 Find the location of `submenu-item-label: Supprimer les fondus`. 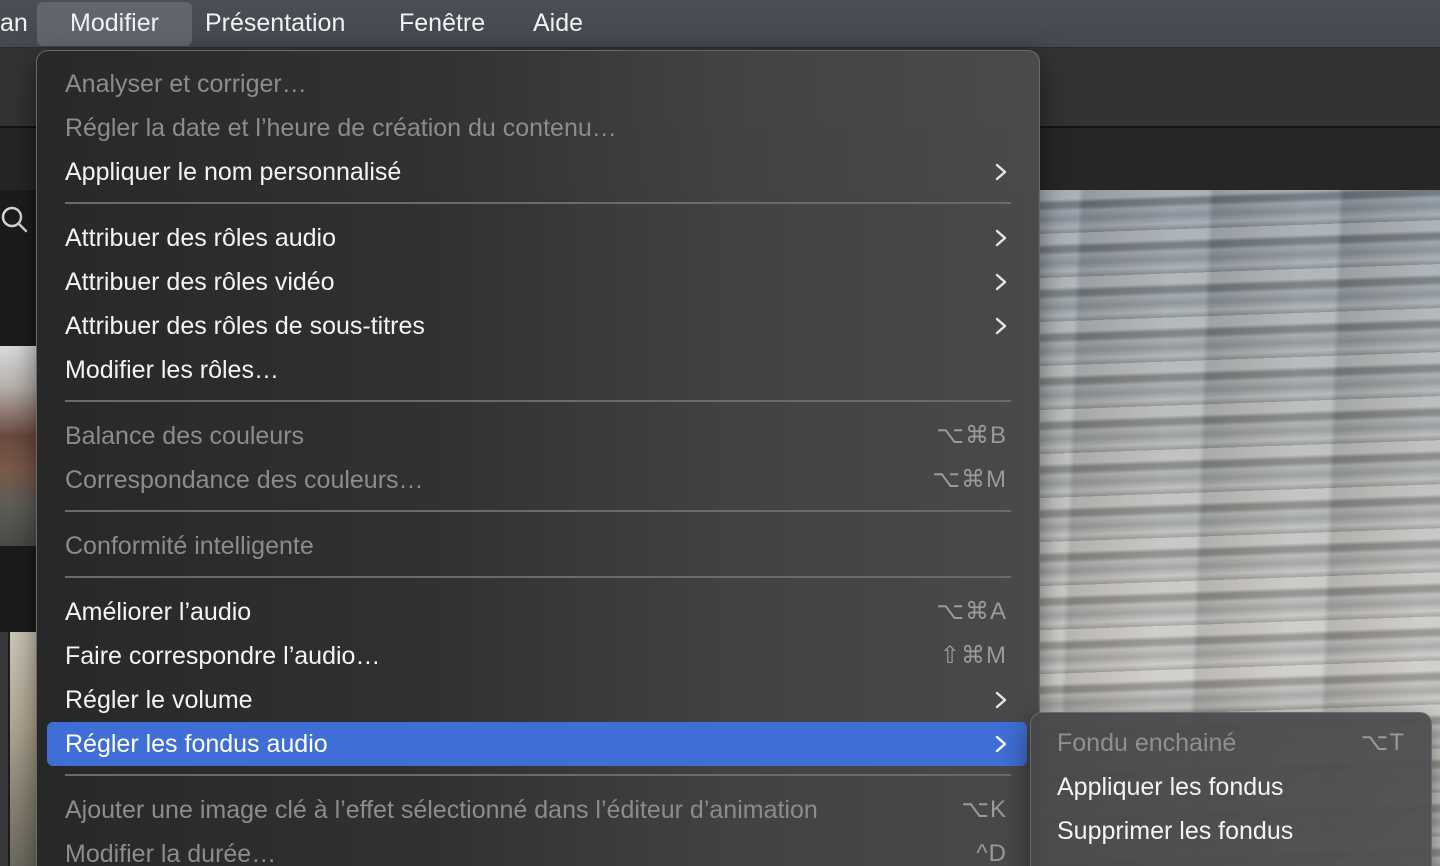

submenu-item-label: Supprimer les fondus is located at coordinates (1175, 831).